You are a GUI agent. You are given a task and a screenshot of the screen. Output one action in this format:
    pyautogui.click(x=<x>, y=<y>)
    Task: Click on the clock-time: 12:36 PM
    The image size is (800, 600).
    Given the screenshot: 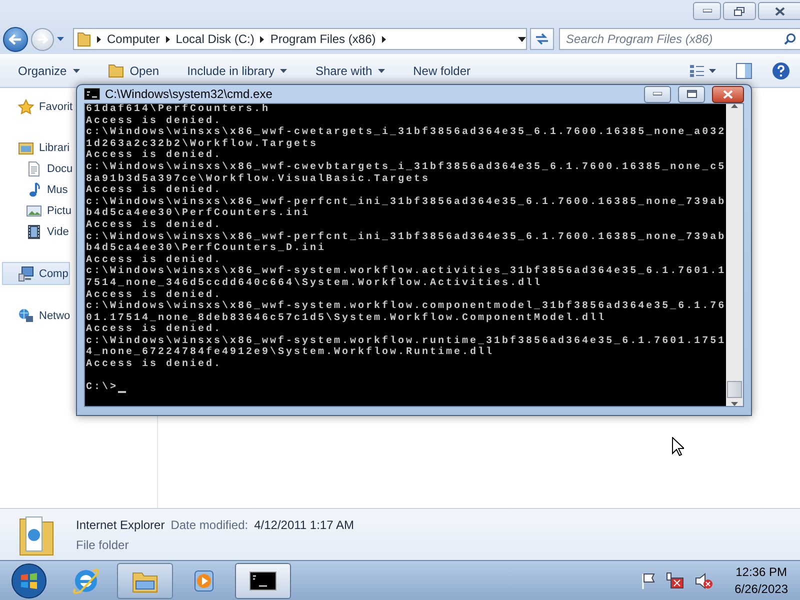 What is the action you would take?
    pyautogui.click(x=761, y=572)
    